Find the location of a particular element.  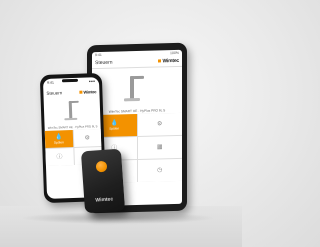

phone-notch is located at coordinates (70, 80).